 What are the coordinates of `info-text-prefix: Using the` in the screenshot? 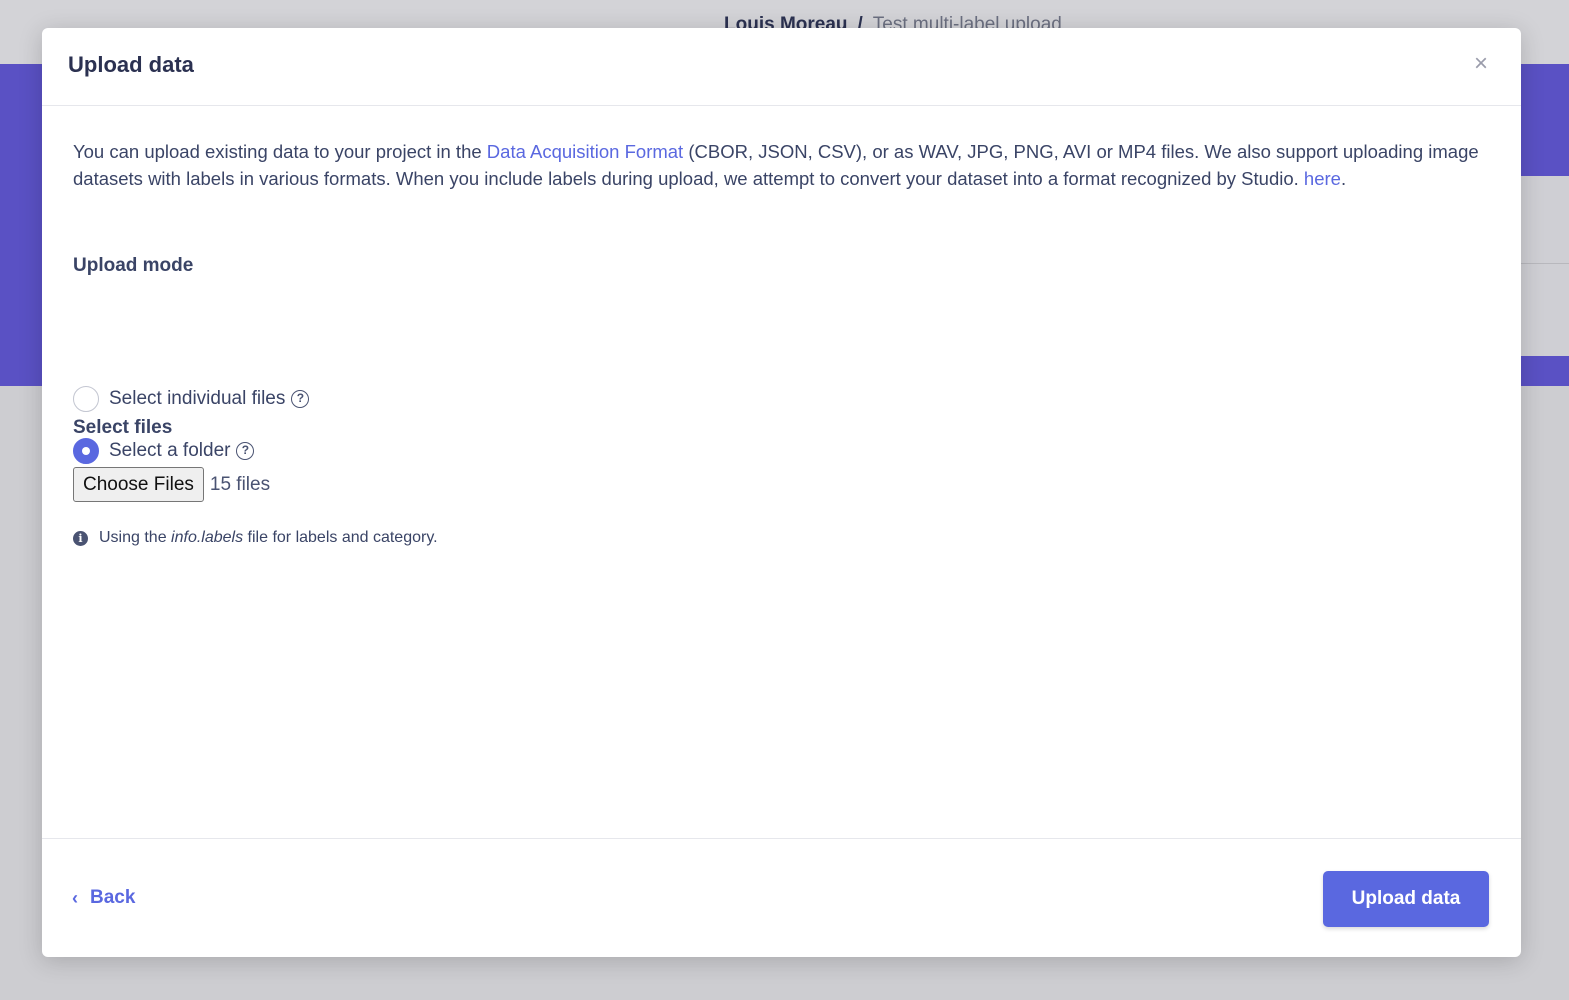 It's located at (133, 537).